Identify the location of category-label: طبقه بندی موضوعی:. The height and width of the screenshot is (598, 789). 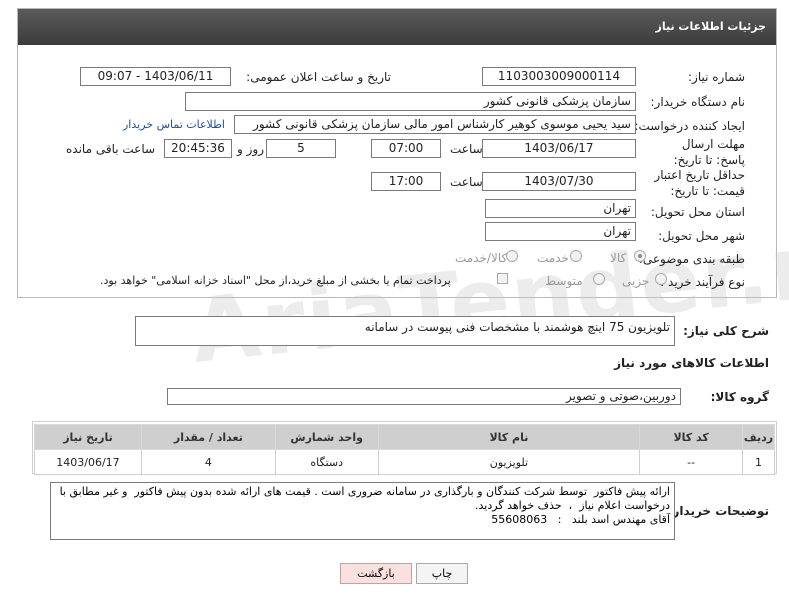
(691, 259).